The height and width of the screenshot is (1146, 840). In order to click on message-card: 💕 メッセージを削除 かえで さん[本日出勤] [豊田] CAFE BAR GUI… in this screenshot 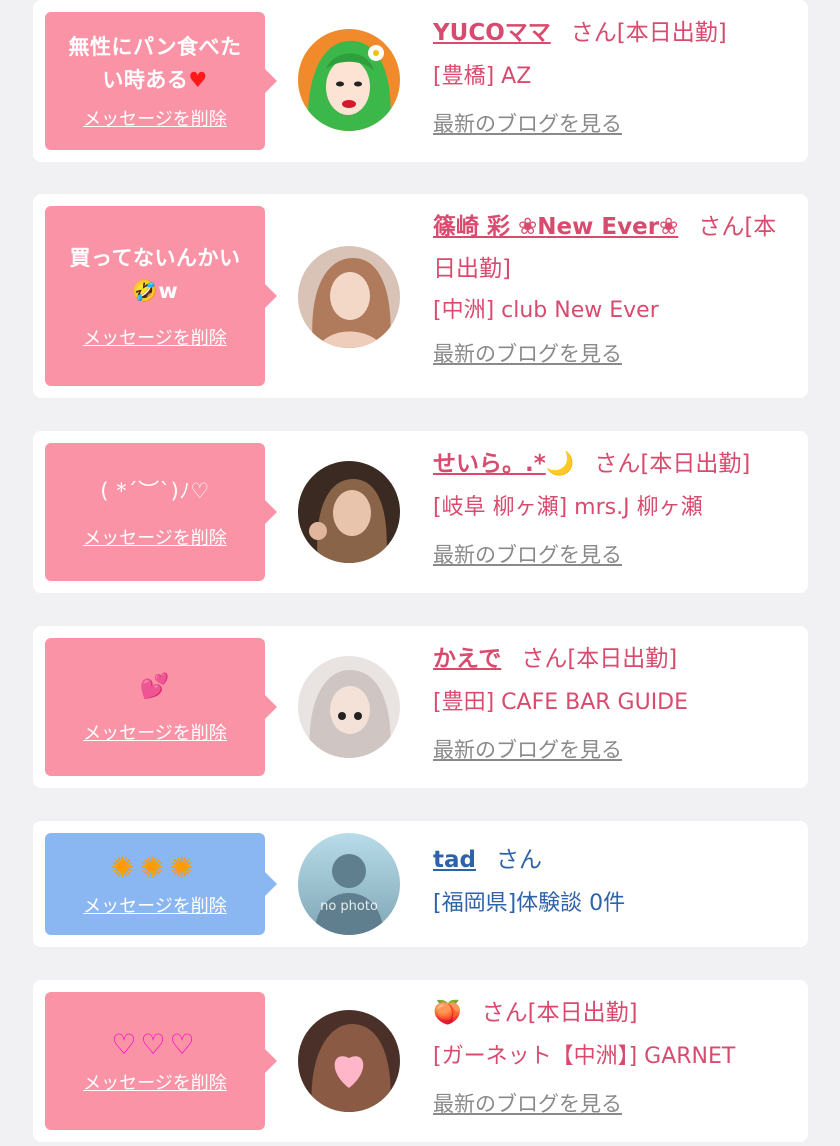, I will do `click(420, 707)`.